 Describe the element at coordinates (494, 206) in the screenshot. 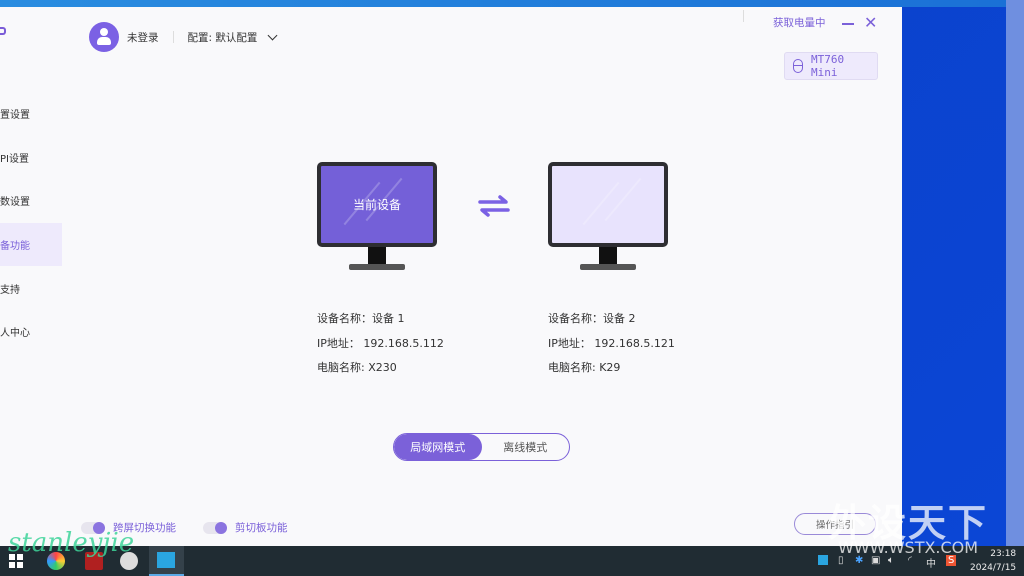

I see `swap-arrows-icon` at that location.